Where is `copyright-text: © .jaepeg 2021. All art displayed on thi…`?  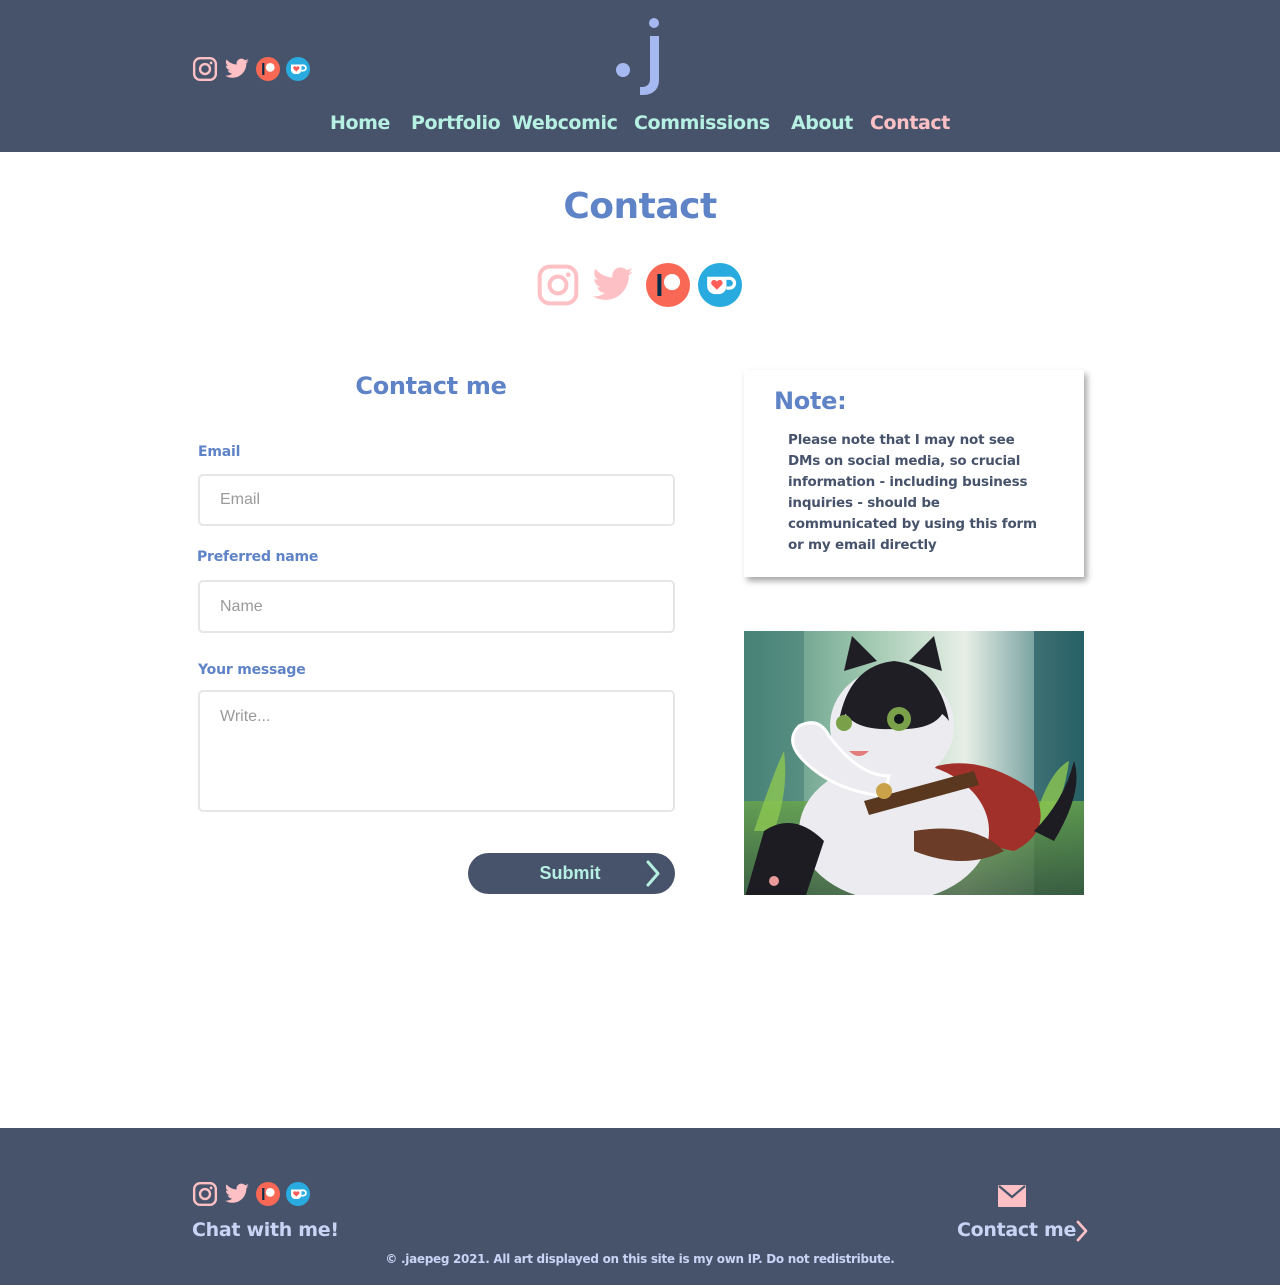
copyright-text: © .jaepeg 2021. All art displayed on thi… is located at coordinates (640, 1259).